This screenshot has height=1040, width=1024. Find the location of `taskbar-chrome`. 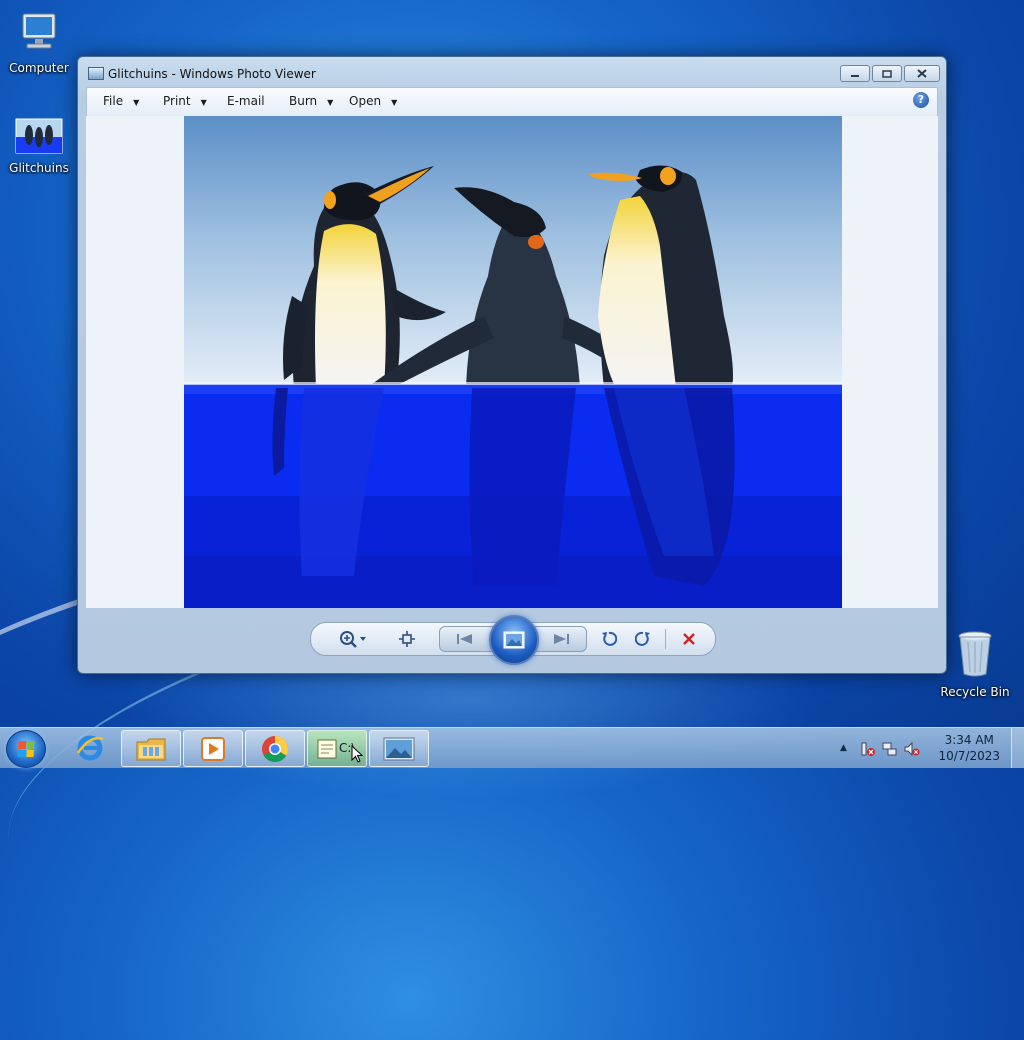

taskbar-chrome is located at coordinates (275, 748).